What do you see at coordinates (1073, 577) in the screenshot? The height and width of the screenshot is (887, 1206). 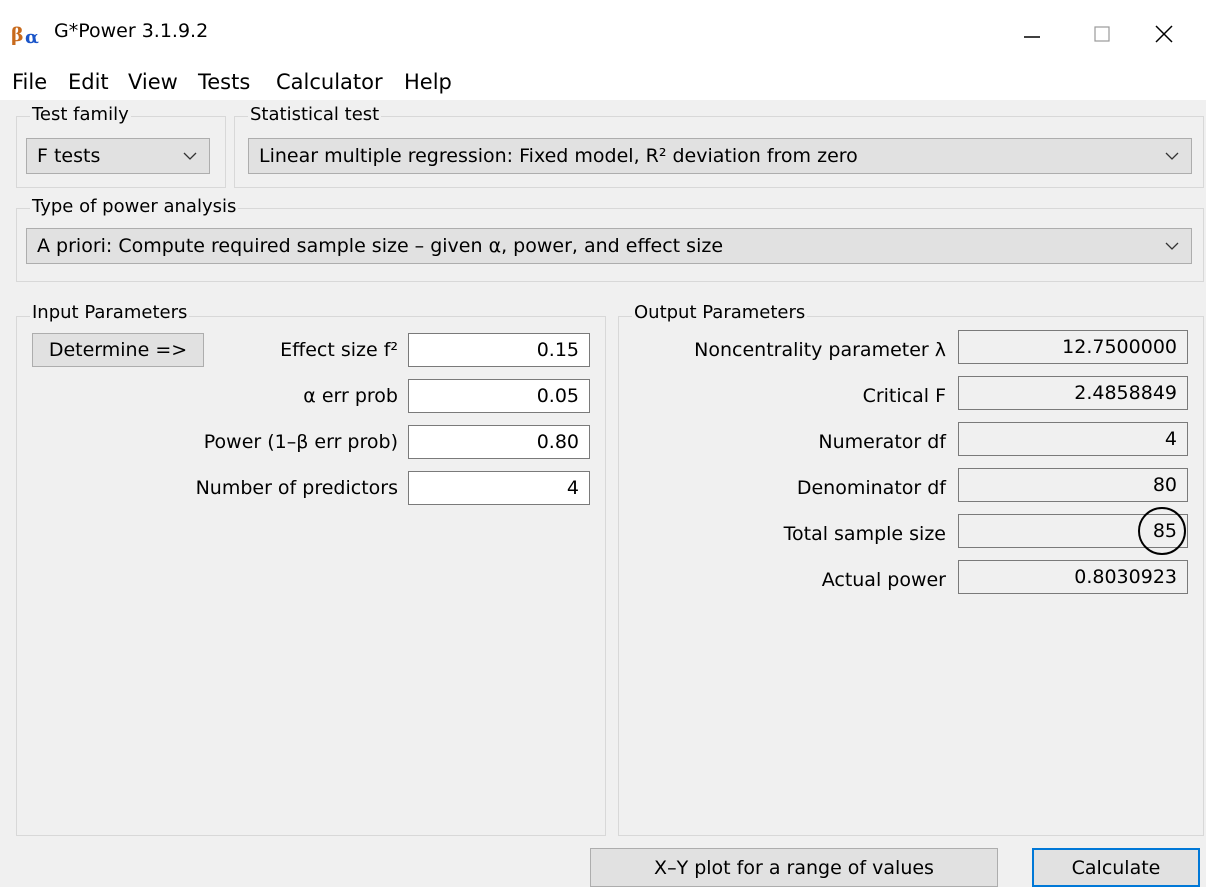 I see `actual-power-value: 0.8030923` at bounding box center [1073, 577].